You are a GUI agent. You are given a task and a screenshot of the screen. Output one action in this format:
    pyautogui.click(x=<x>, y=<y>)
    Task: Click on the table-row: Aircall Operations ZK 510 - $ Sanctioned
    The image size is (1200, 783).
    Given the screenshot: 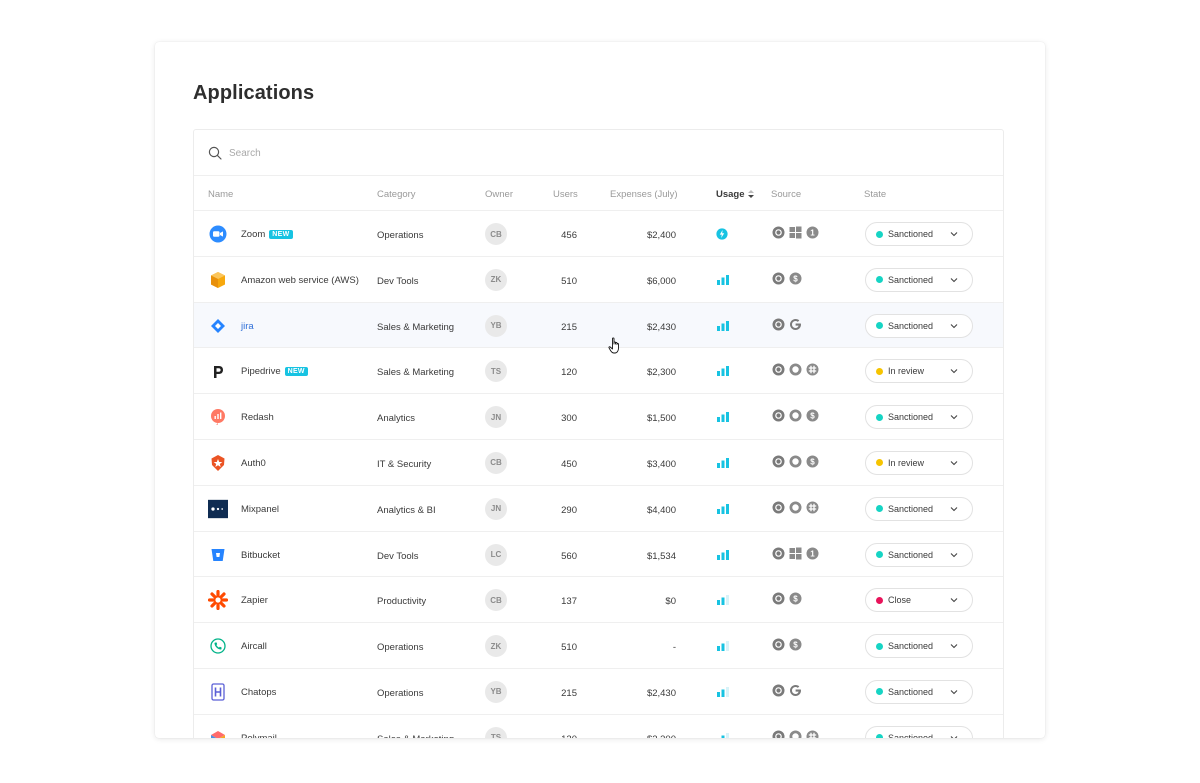 What is the action you would take?
    pyautogui.click(x=598, y=646)
    